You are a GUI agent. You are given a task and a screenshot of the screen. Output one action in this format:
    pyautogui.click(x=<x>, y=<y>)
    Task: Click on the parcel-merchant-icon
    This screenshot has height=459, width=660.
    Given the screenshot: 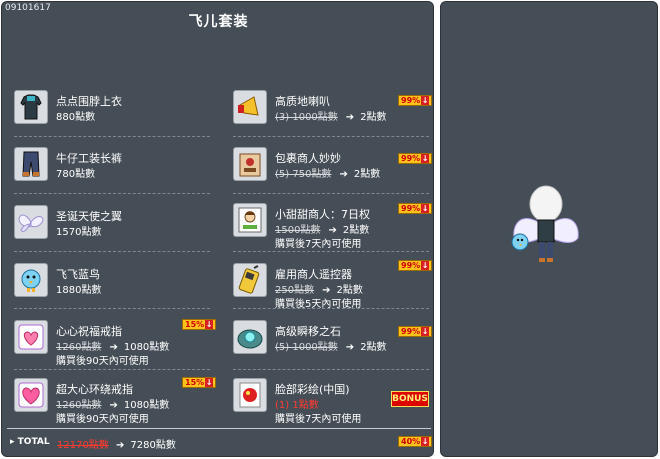 What is the action you would take?
    pyautogui.click(x=250, y=164)
    